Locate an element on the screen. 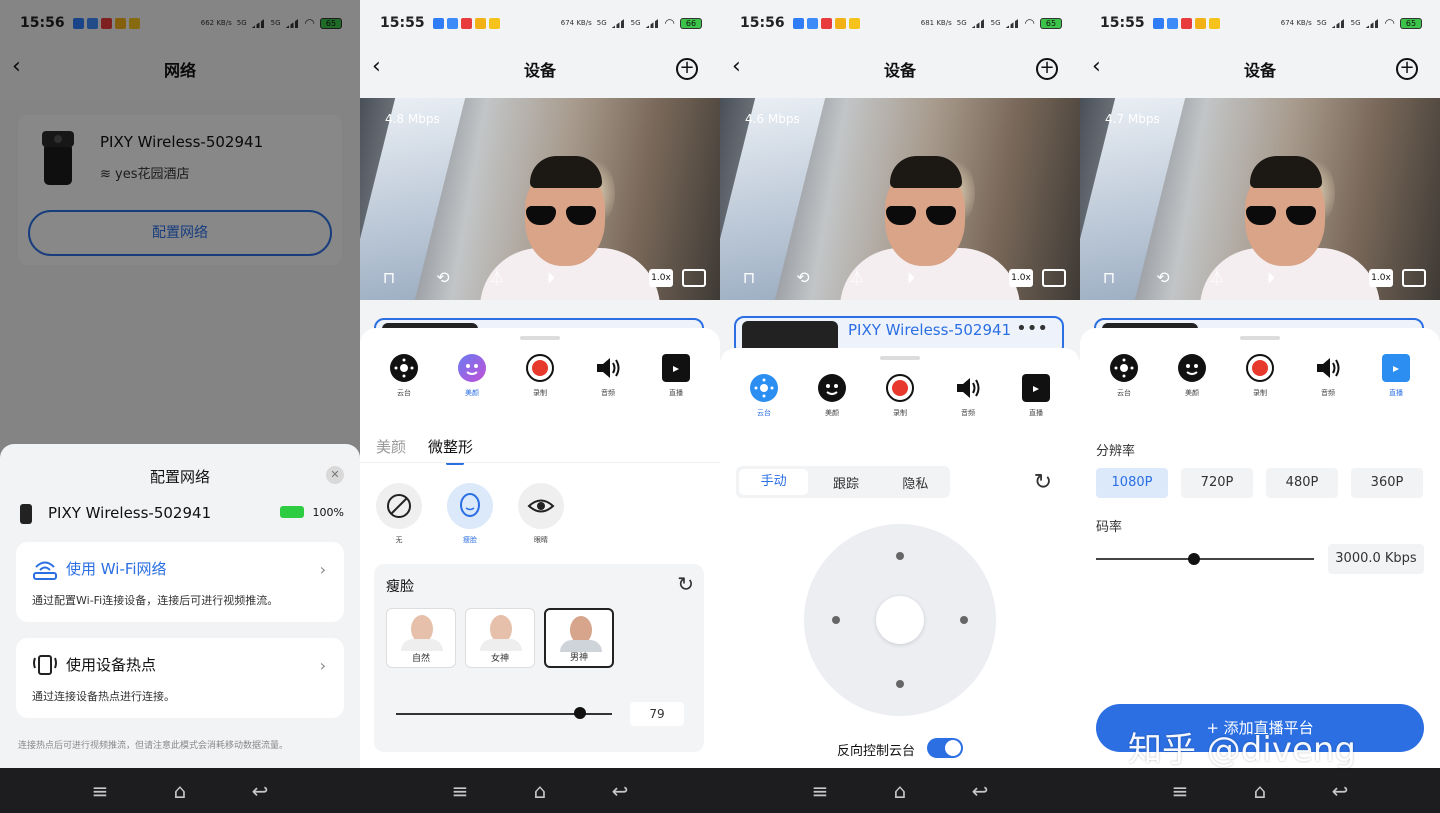 This screenshot has height=813, width=1440. effect-none: 无 is located at coordinates (399, 514).